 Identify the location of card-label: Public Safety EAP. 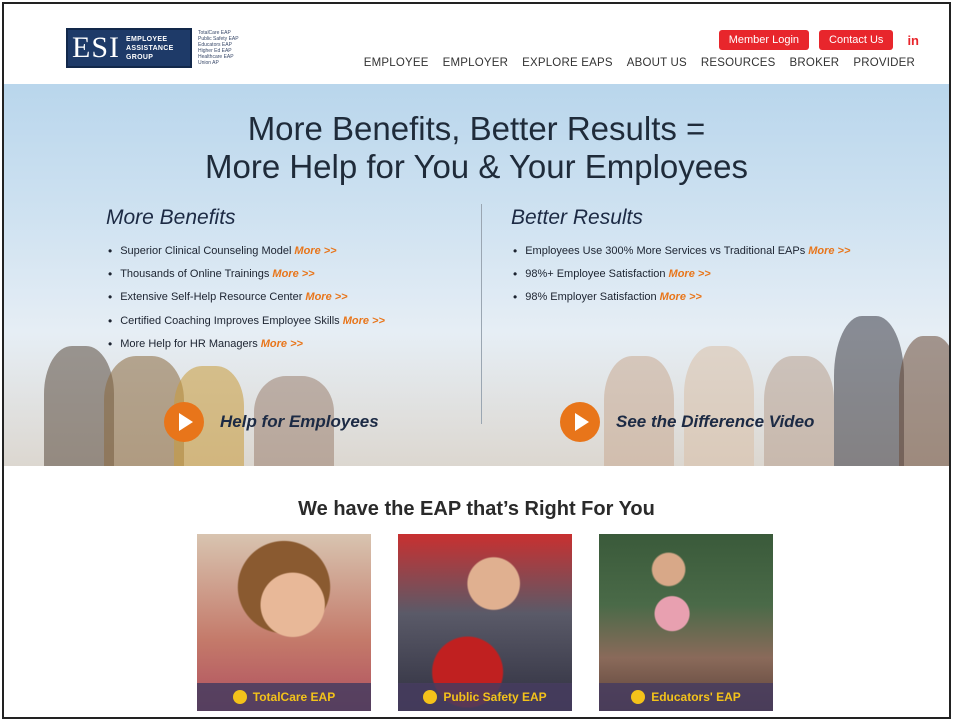
(494, 697).